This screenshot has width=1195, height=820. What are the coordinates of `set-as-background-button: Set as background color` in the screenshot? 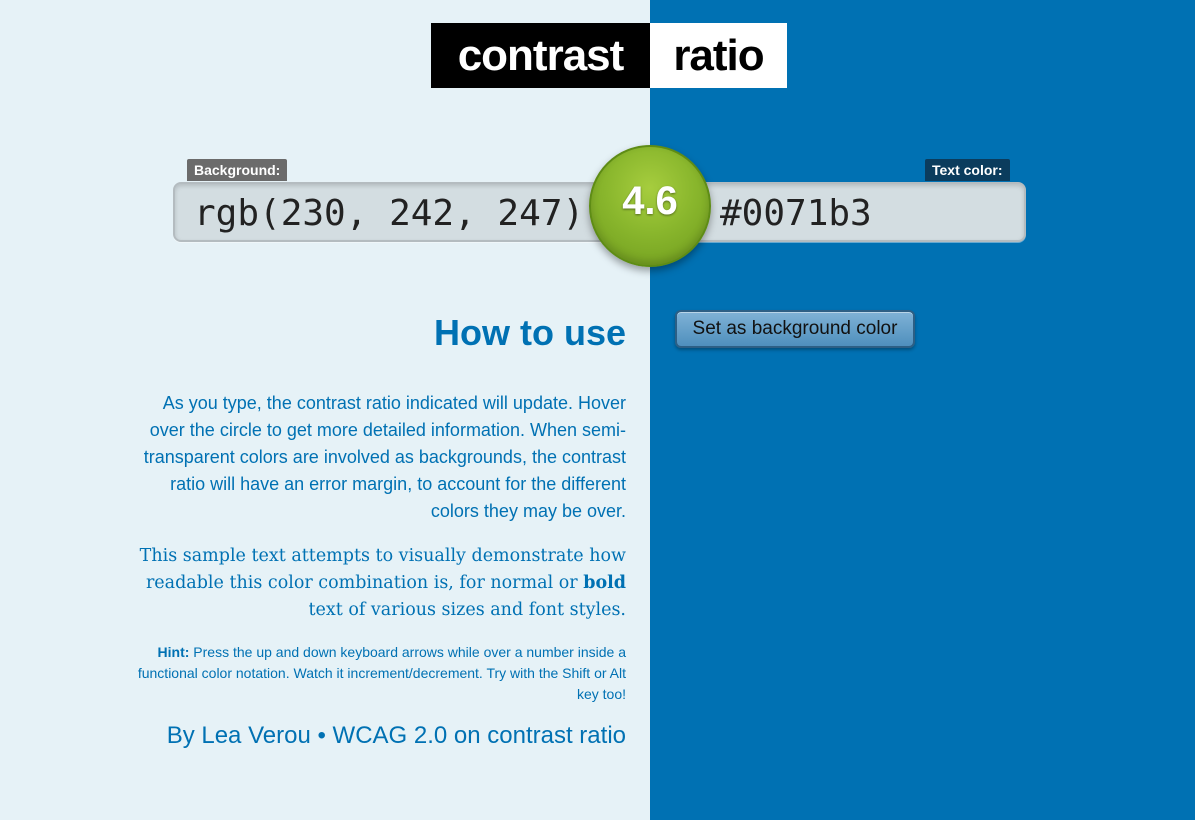 It's located at (795, 329).